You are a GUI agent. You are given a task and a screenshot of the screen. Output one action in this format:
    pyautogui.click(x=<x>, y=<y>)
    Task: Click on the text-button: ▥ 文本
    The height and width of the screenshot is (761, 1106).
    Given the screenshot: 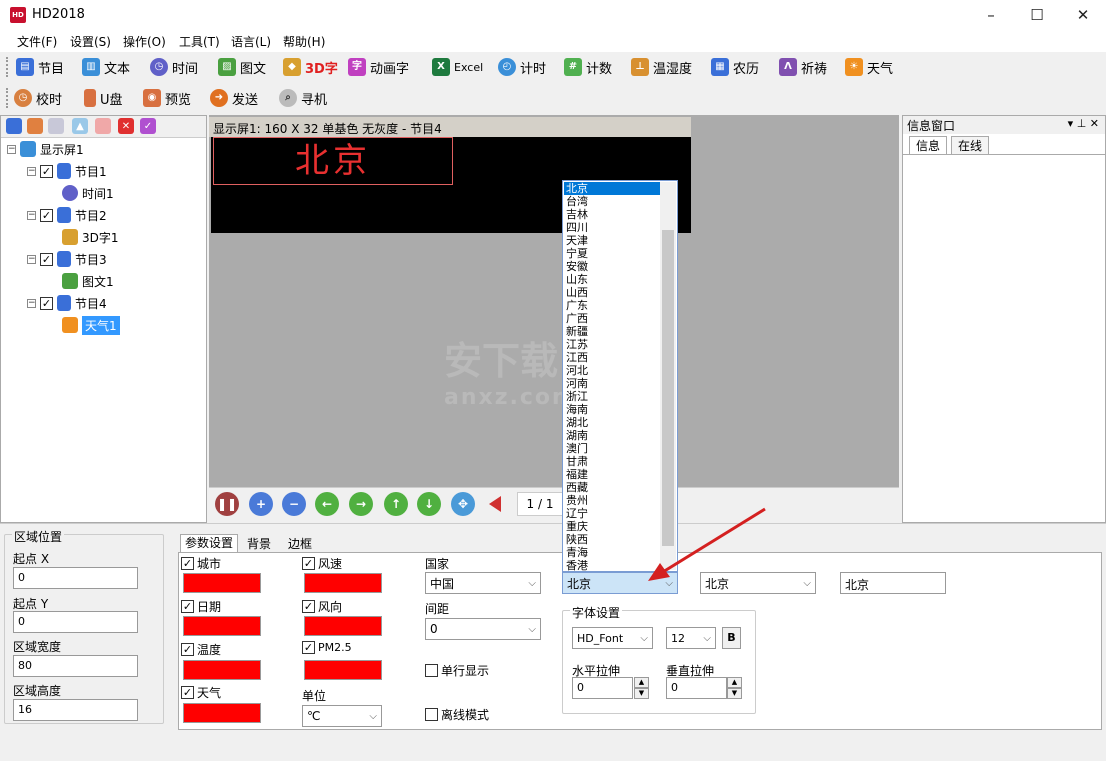 What is the action you would take?
    pyautogui.click(x=106, y=67)
    